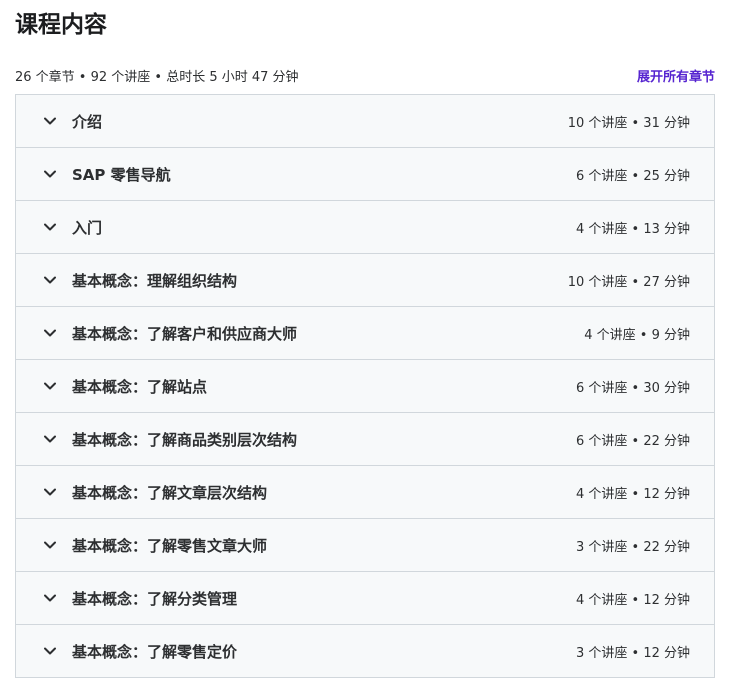 The height and width of the screenshot is (678, 734). Describe the element at coordinates (365, 227) in the screenshot. I see `section-item: 入门 4 个讲座 • 13 分钟` at that location.